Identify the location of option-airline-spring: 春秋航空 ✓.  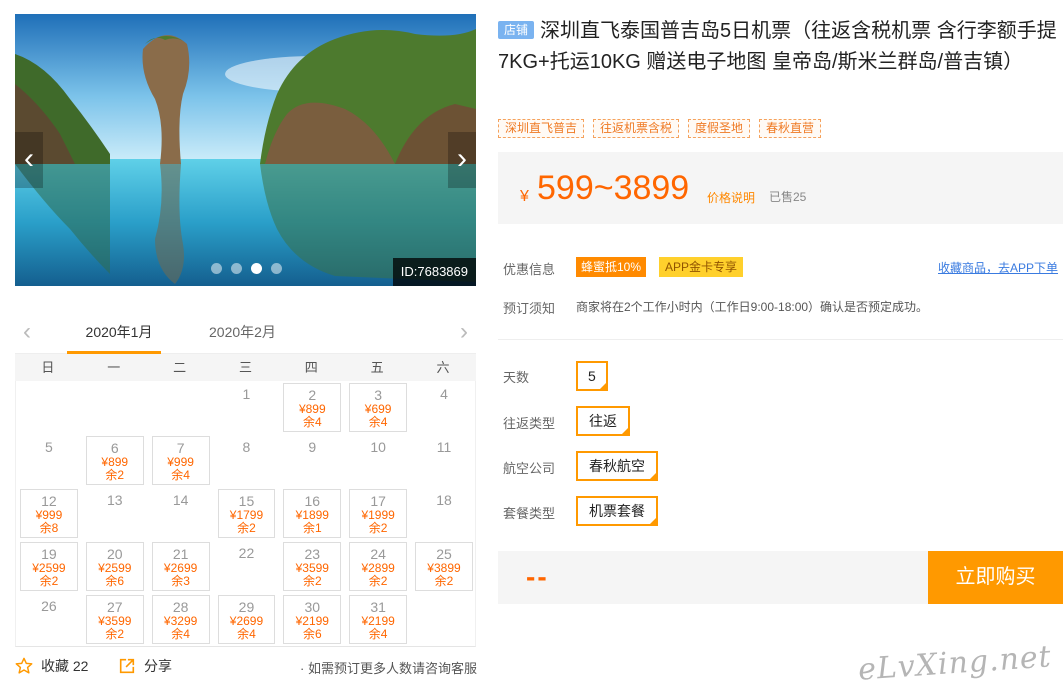
(617, 466).